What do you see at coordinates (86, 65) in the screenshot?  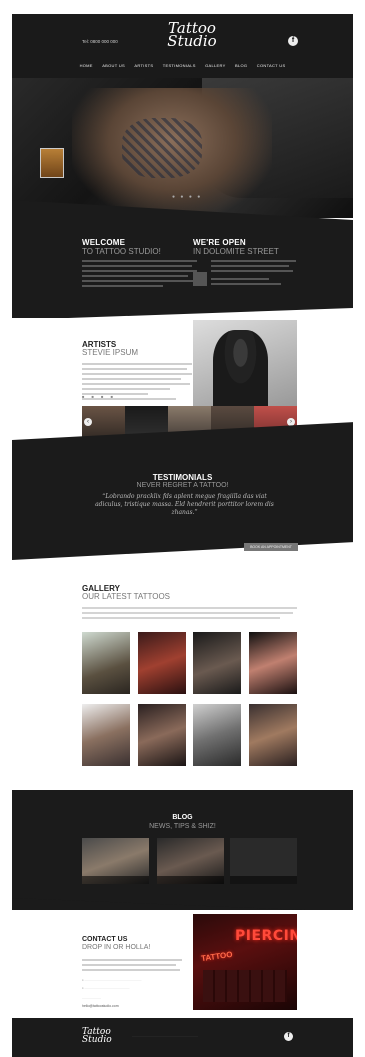 I see `nav-item-home: Home` at bounding box center [86, 65].